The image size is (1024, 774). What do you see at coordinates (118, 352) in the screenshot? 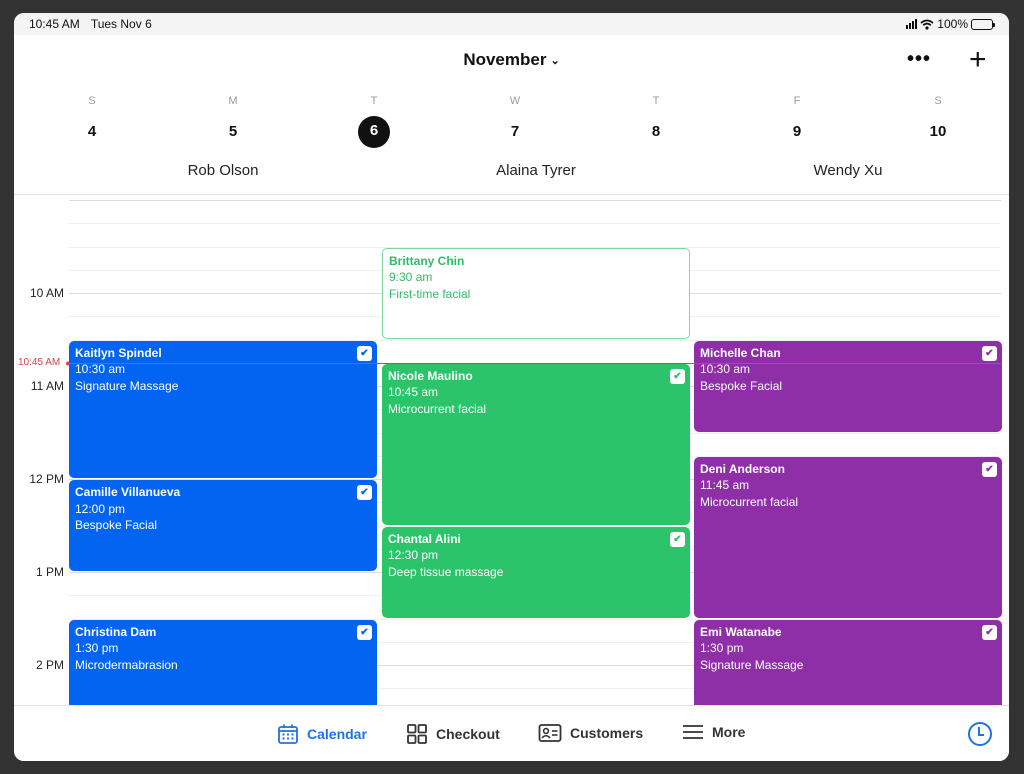
I see `appointment-client-name: Kaitlyn Spindel` at bounding box center [118, 352].